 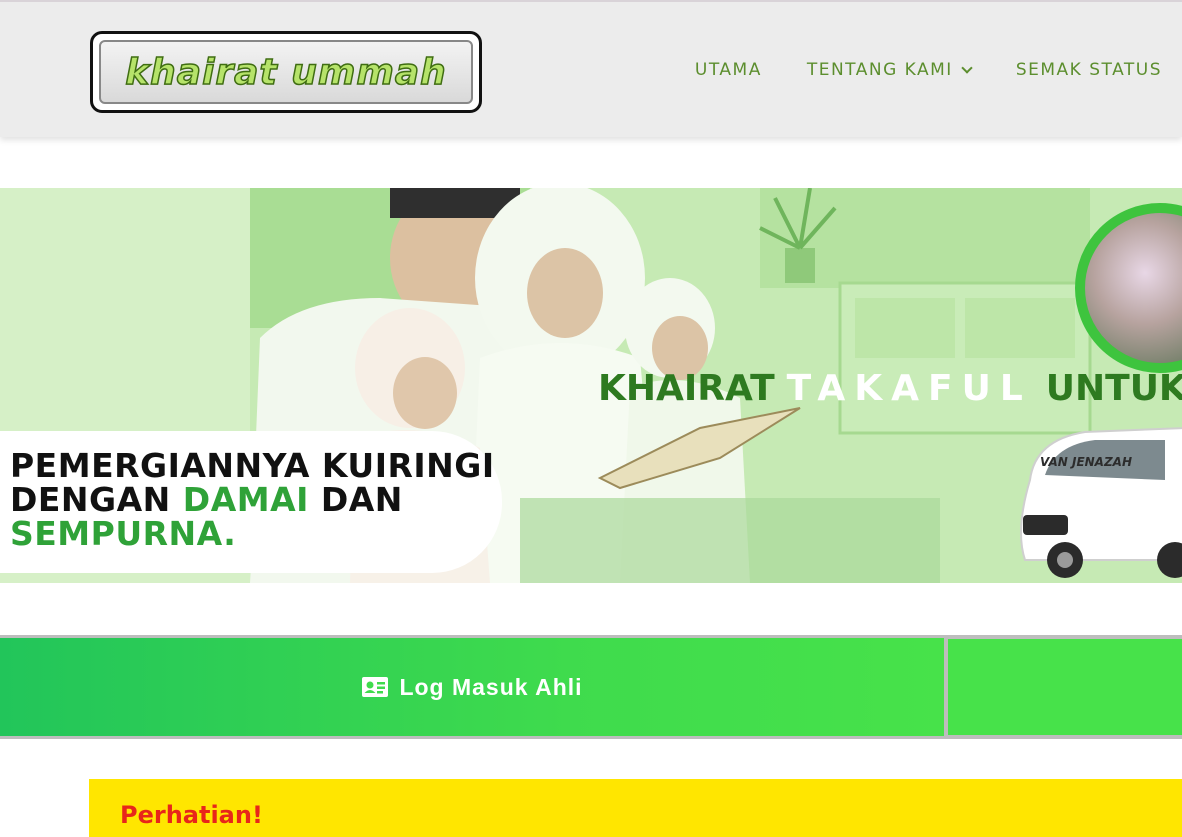 I want to click on banner-title-part2: TAKAFUL, so click(x=909, y=388).